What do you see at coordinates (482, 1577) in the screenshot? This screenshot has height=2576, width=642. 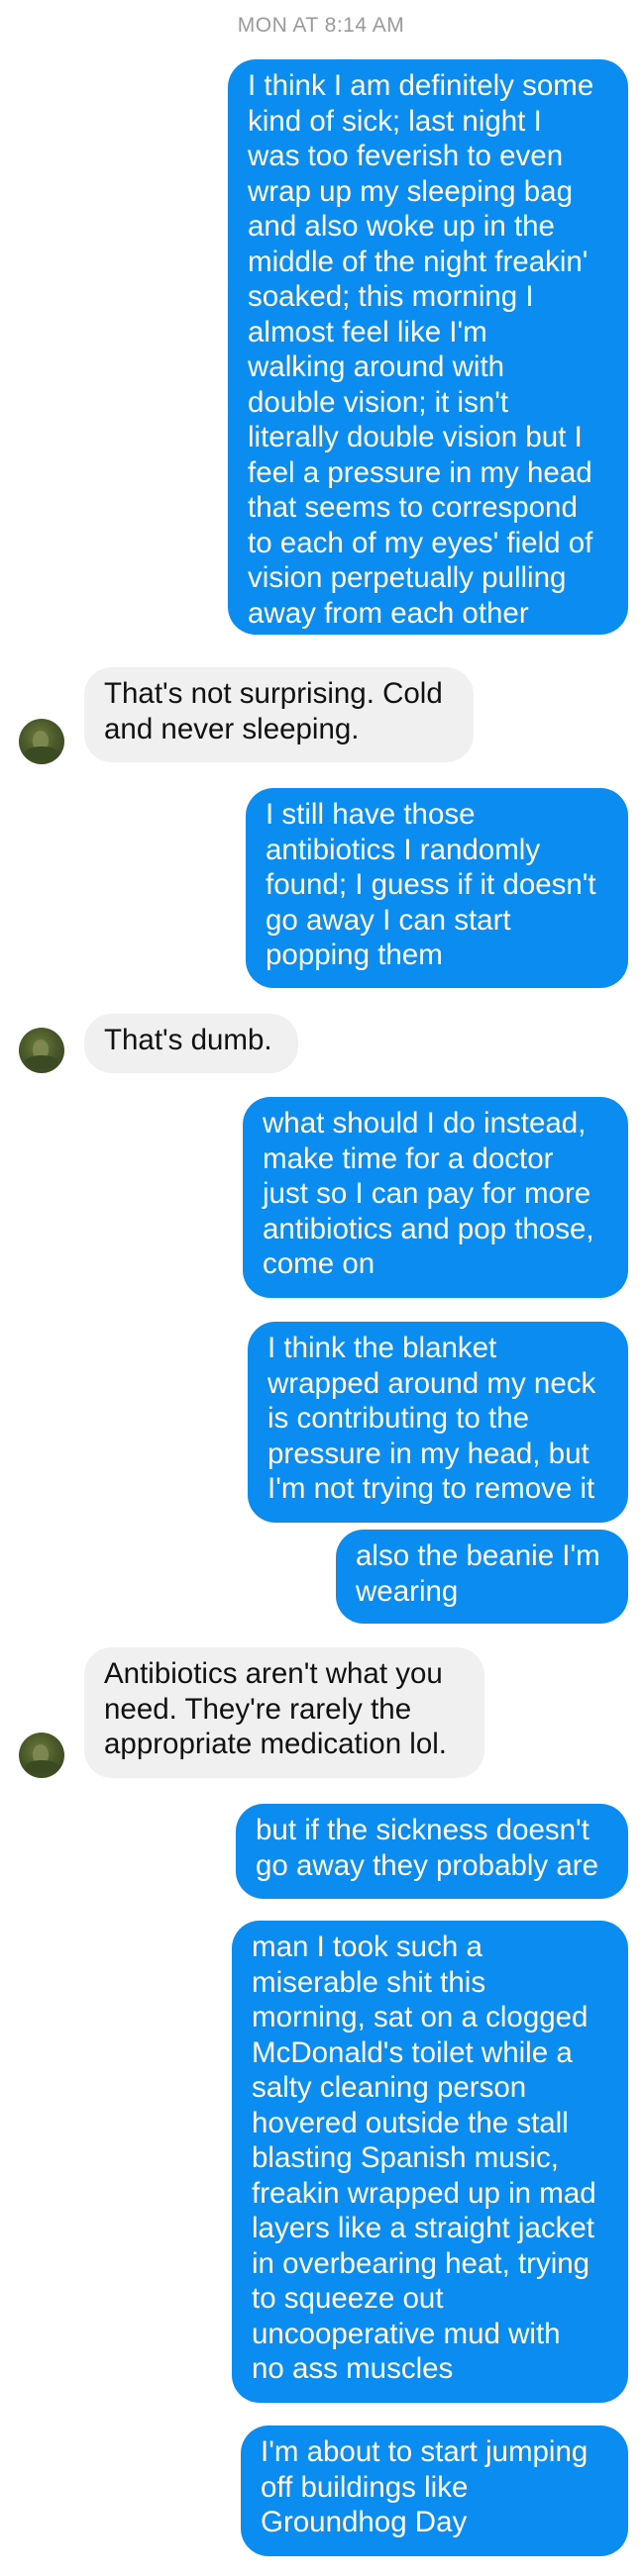 I see `sent-message: also the beanie I'm wearing` at bounding box center [482, 1577].